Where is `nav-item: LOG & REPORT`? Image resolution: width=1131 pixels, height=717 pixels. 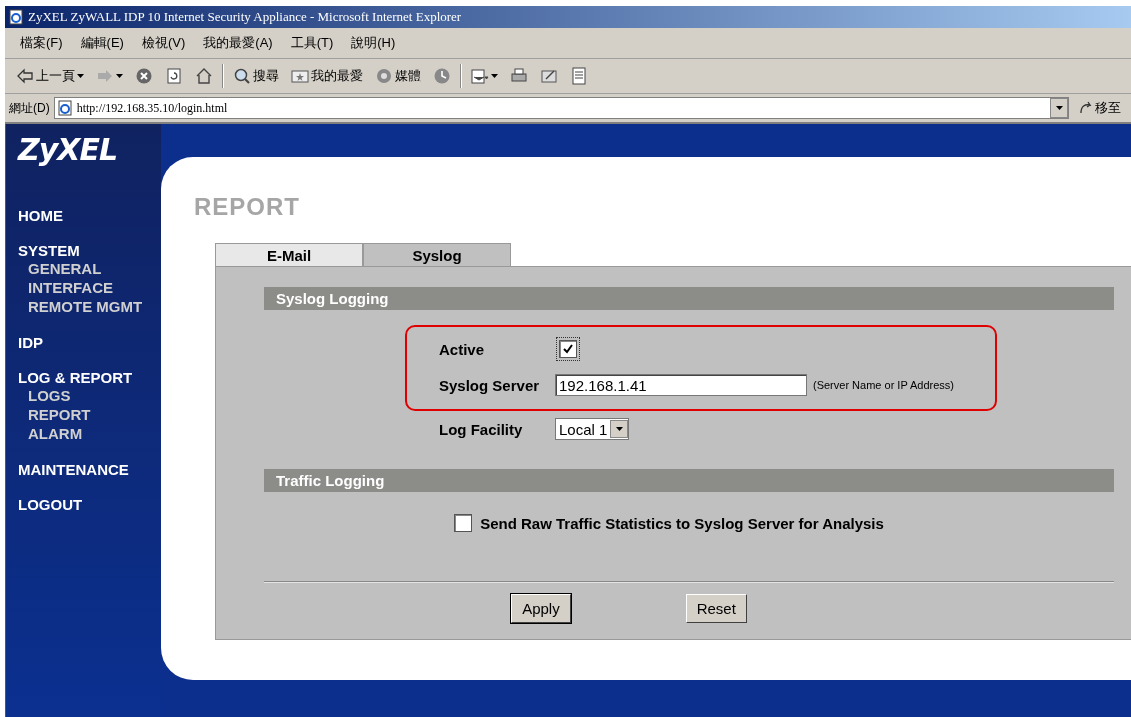
nav-item: LOG & REPORT is located at coordinates (89, 377).